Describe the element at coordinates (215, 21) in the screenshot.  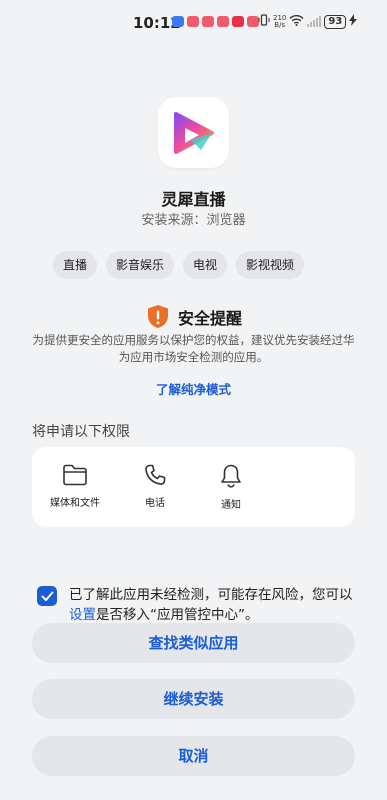
I see `notification-icons` at that location.